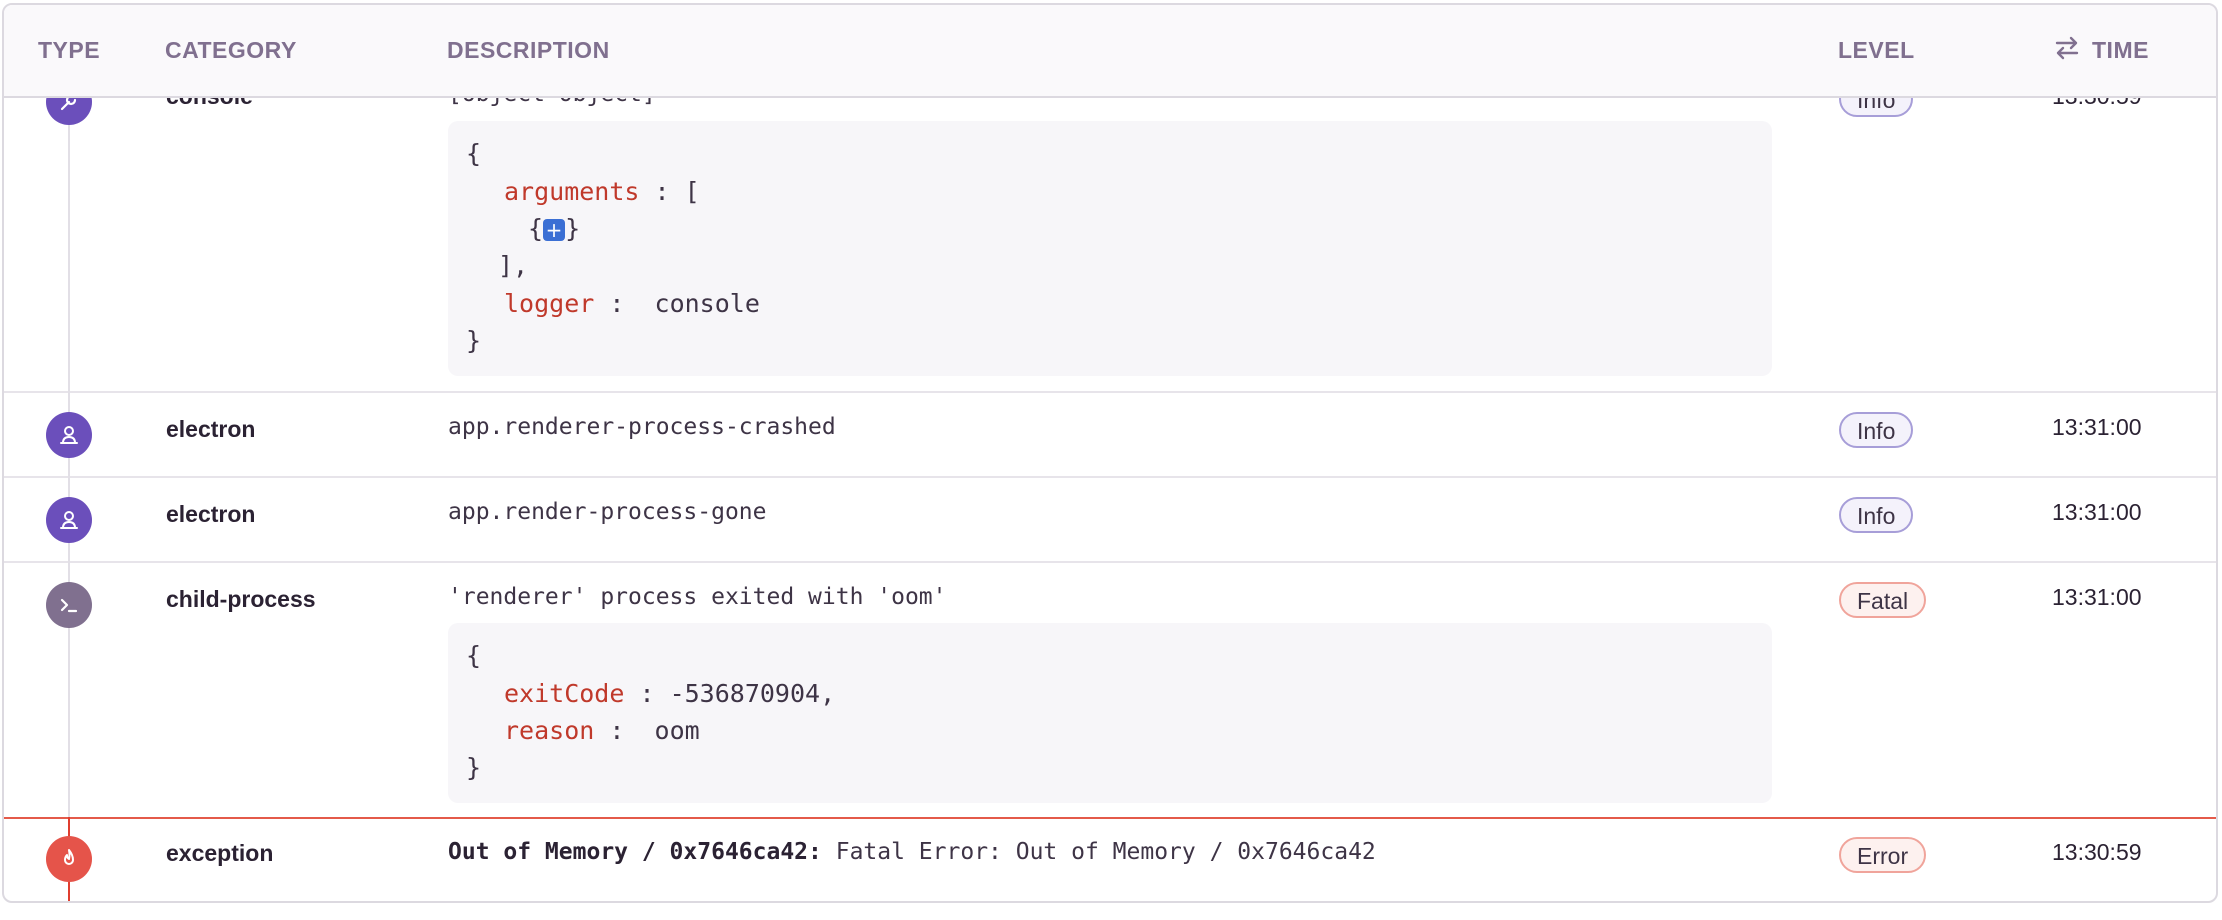  Describe the element at coordinates (635, 852) in the screenshot. I see `exception-title: Out of Memory / 0x7646ca42:` at that location.